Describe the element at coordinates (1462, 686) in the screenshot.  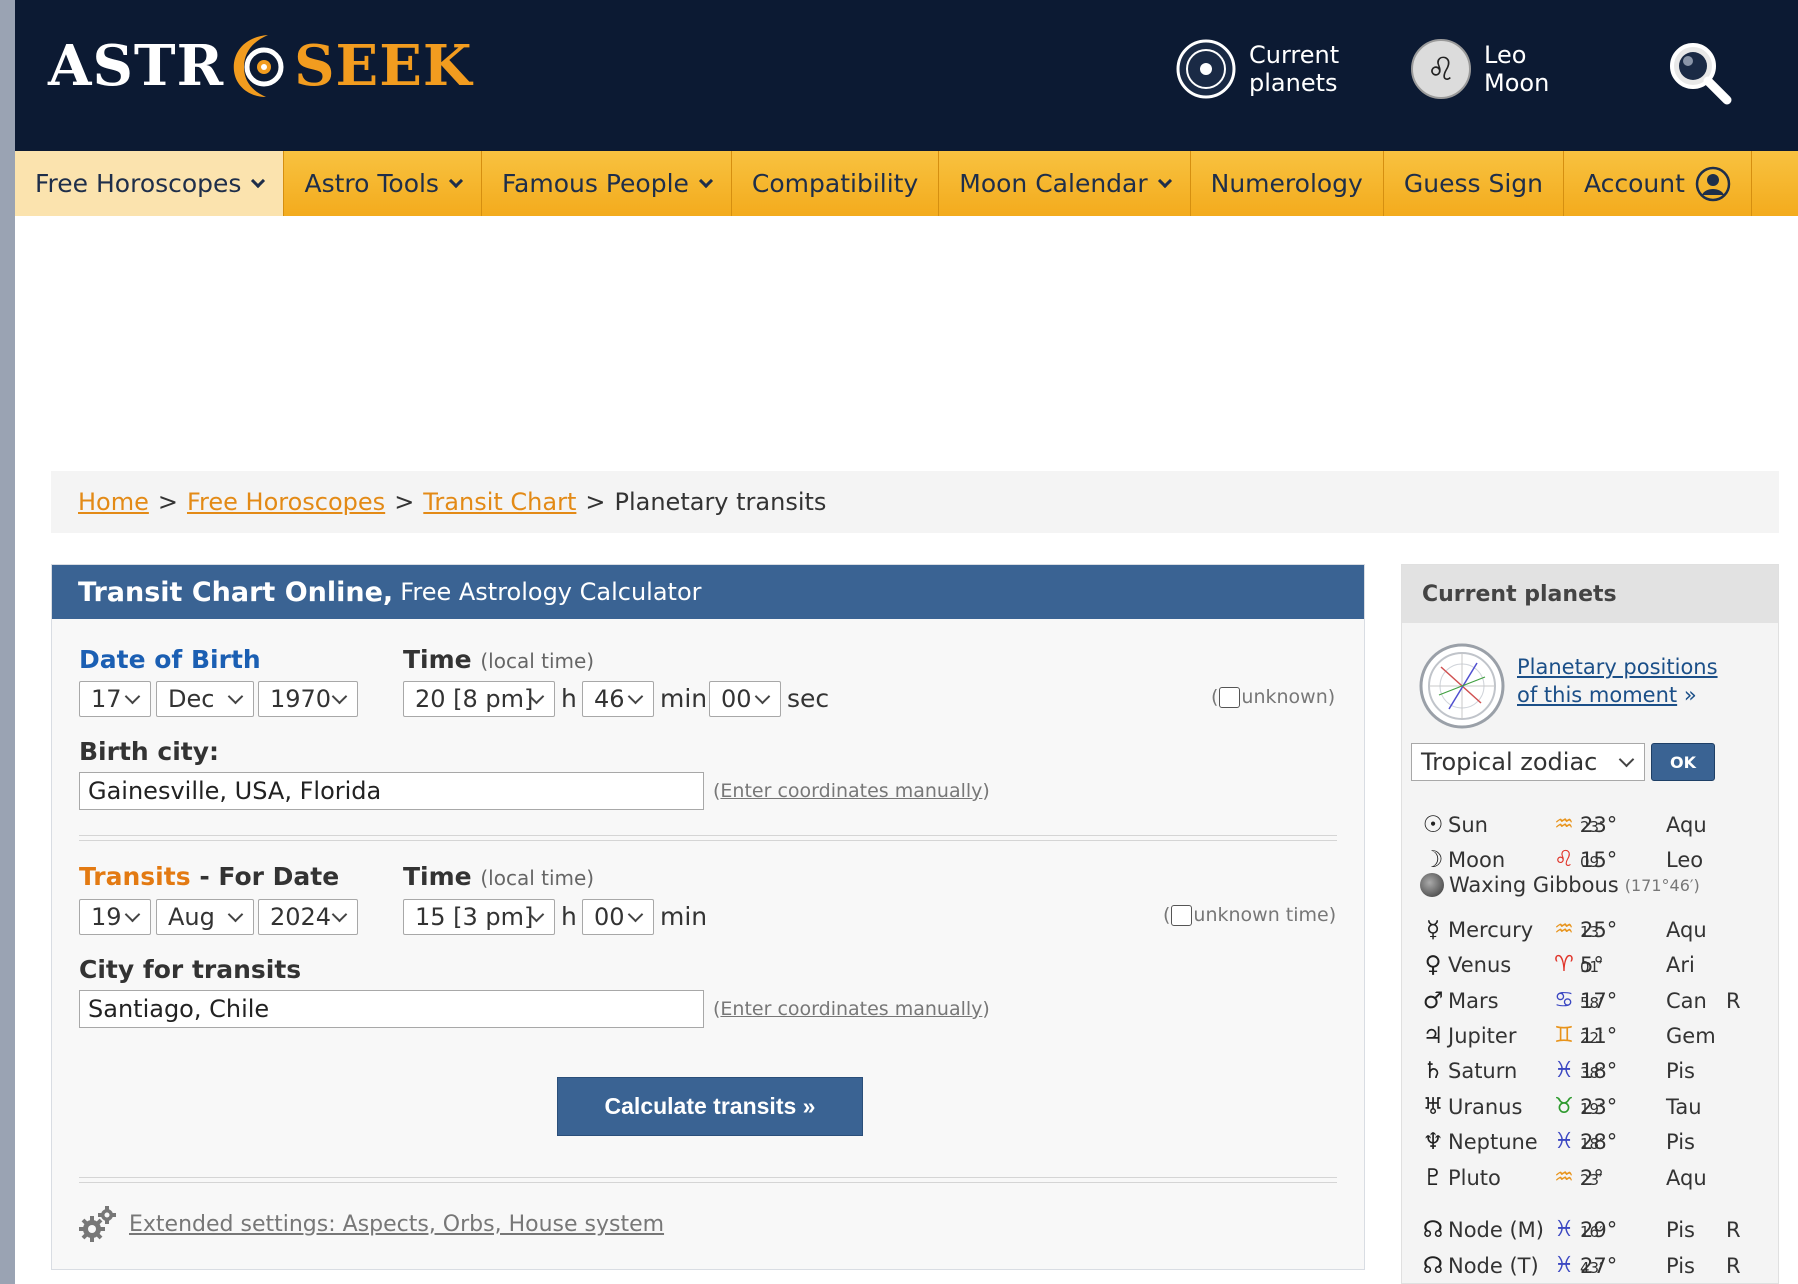
I see `chart-wheel-icon` at that location.